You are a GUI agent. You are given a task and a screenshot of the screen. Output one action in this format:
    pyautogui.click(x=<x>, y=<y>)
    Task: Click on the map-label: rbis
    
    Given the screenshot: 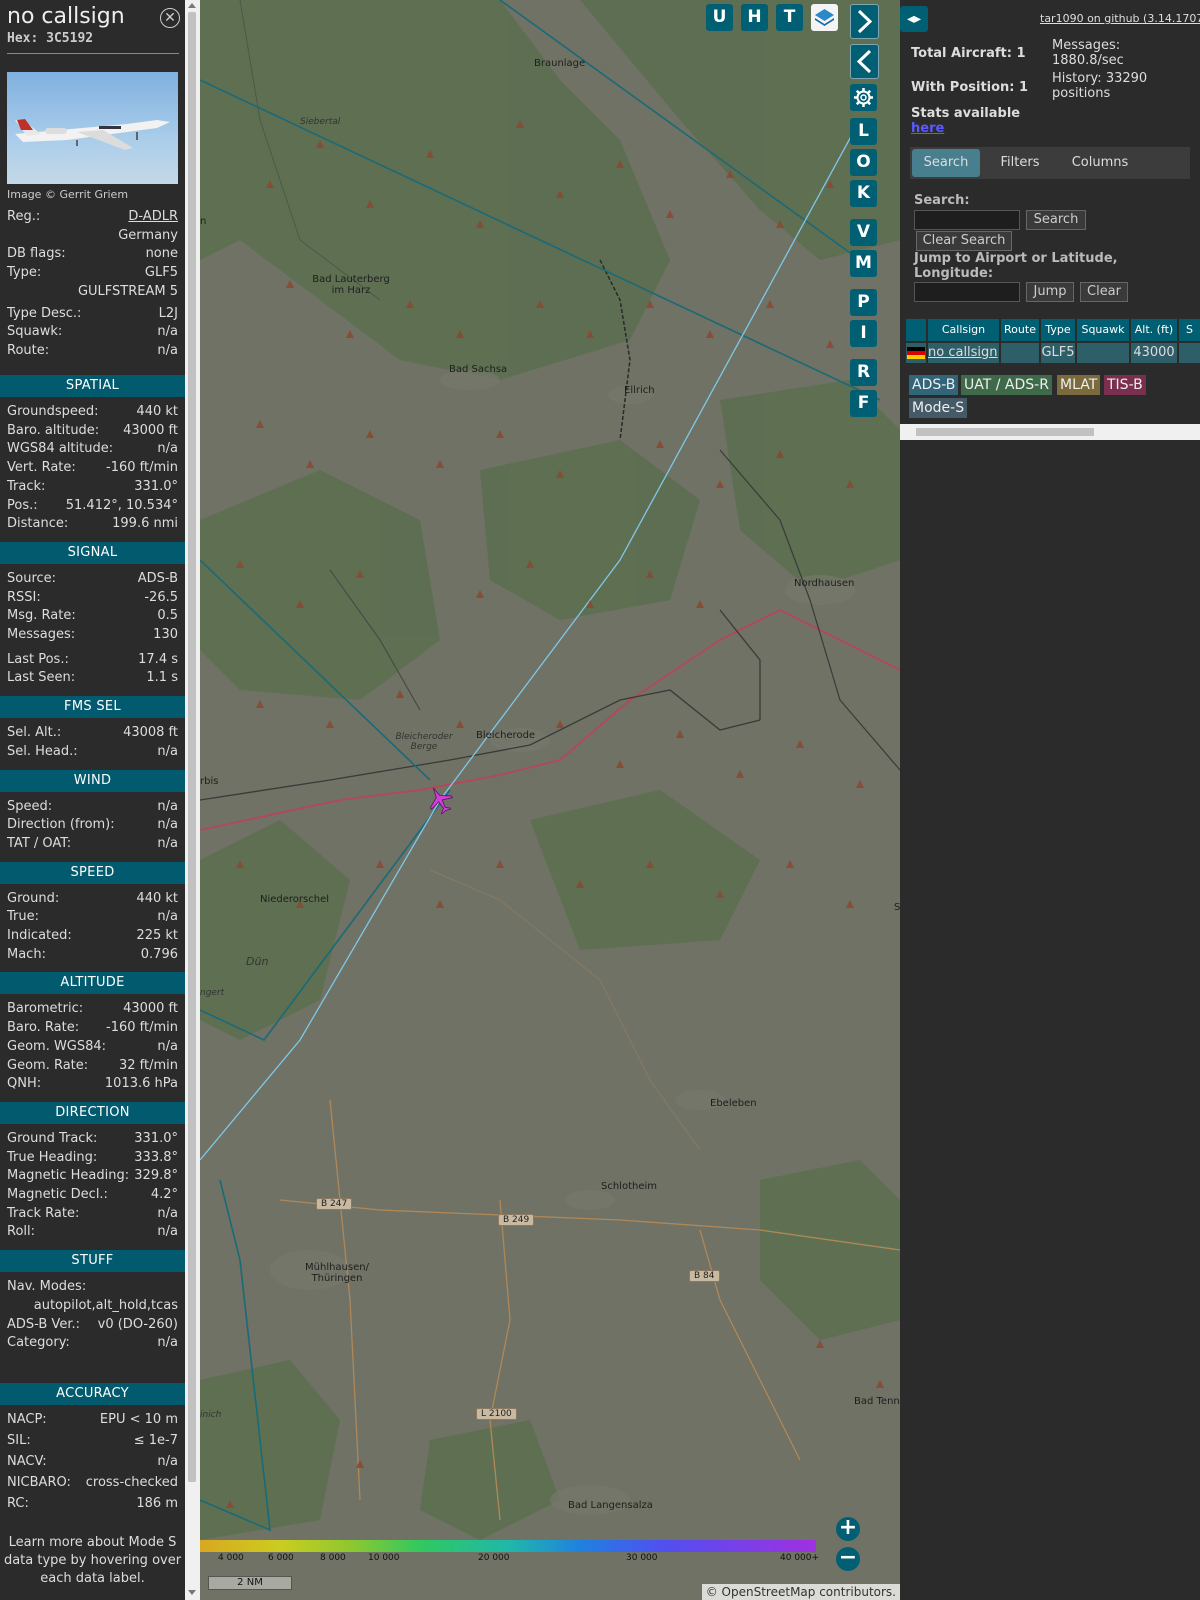 What is the action you would take?
    pyautogui.click(x=209, y=781)
    